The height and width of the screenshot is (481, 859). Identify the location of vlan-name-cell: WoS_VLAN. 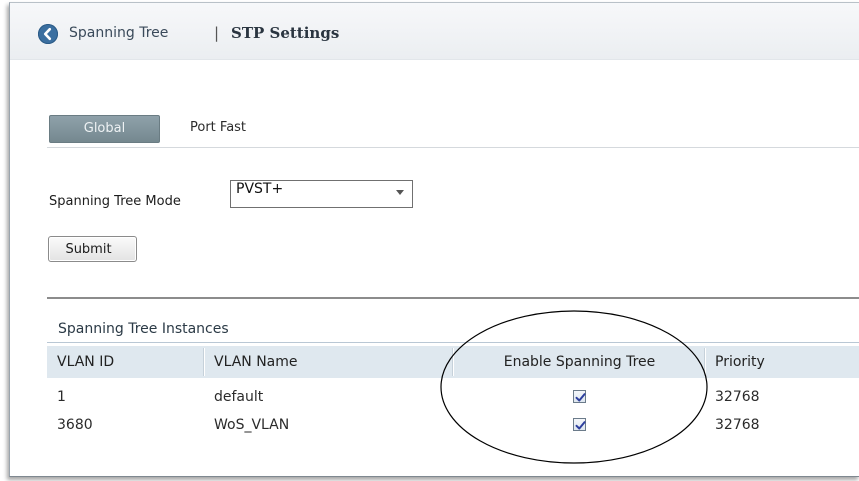
(252, 425).